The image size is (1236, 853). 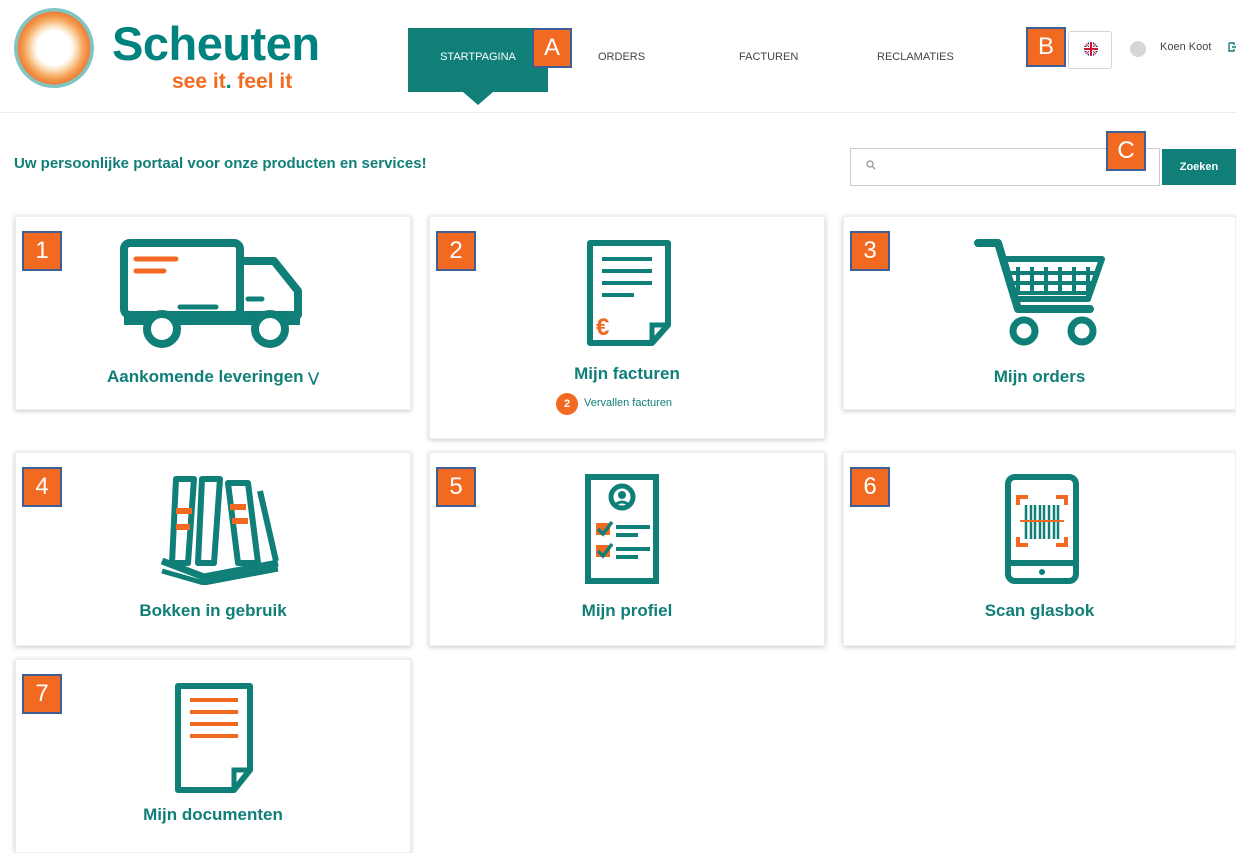 What do you see at coordinates (915, 57) in the screenshot?
I see `nav-reclamaties: RECLAMATIES` at bounding box center [915, 57].